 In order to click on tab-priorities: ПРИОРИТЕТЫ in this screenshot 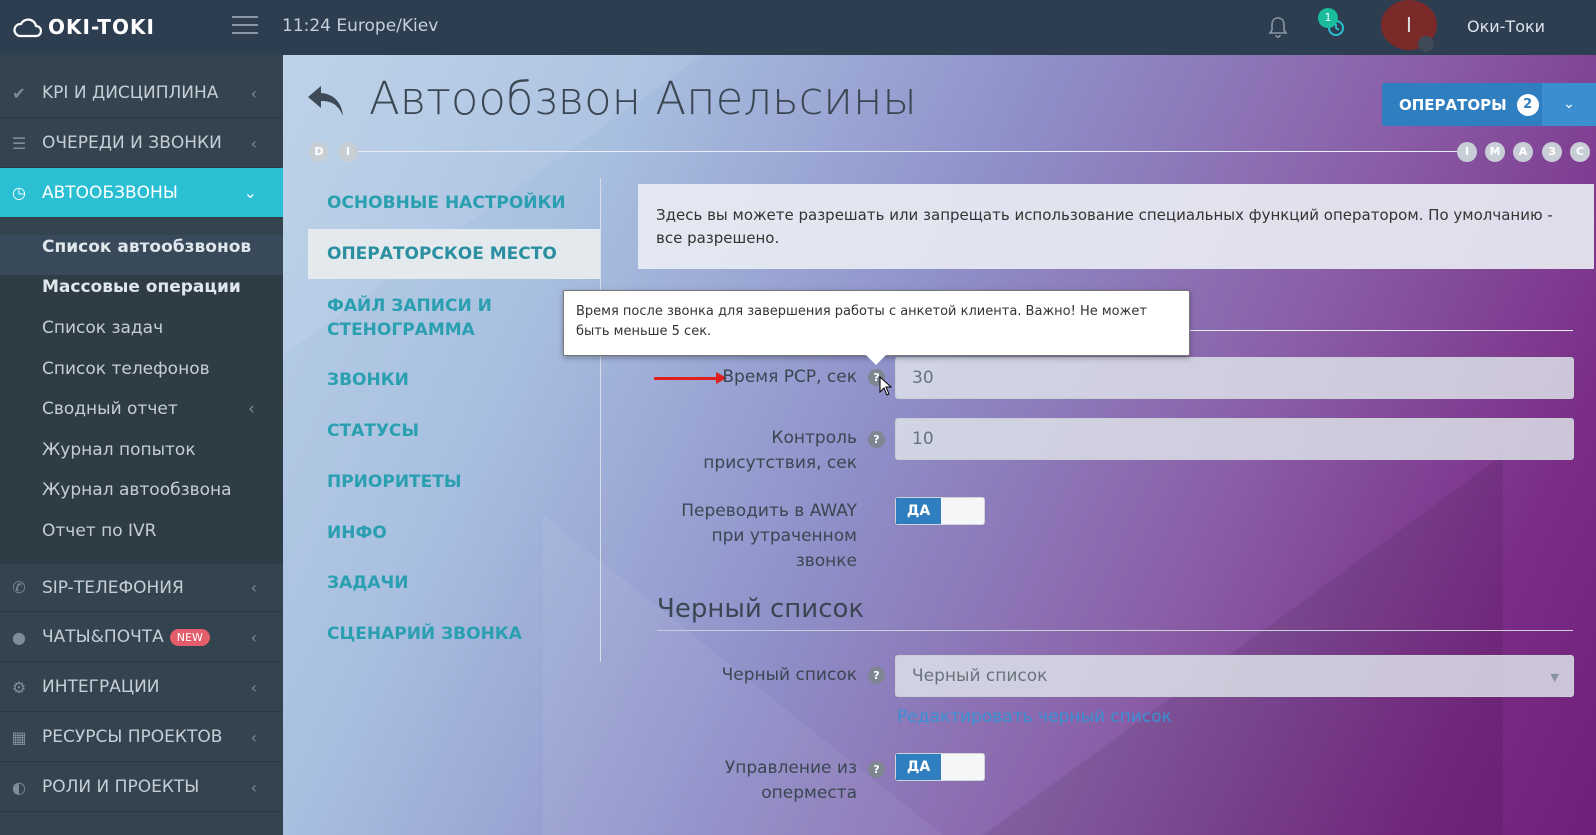, I will do `click(454, 482)`.